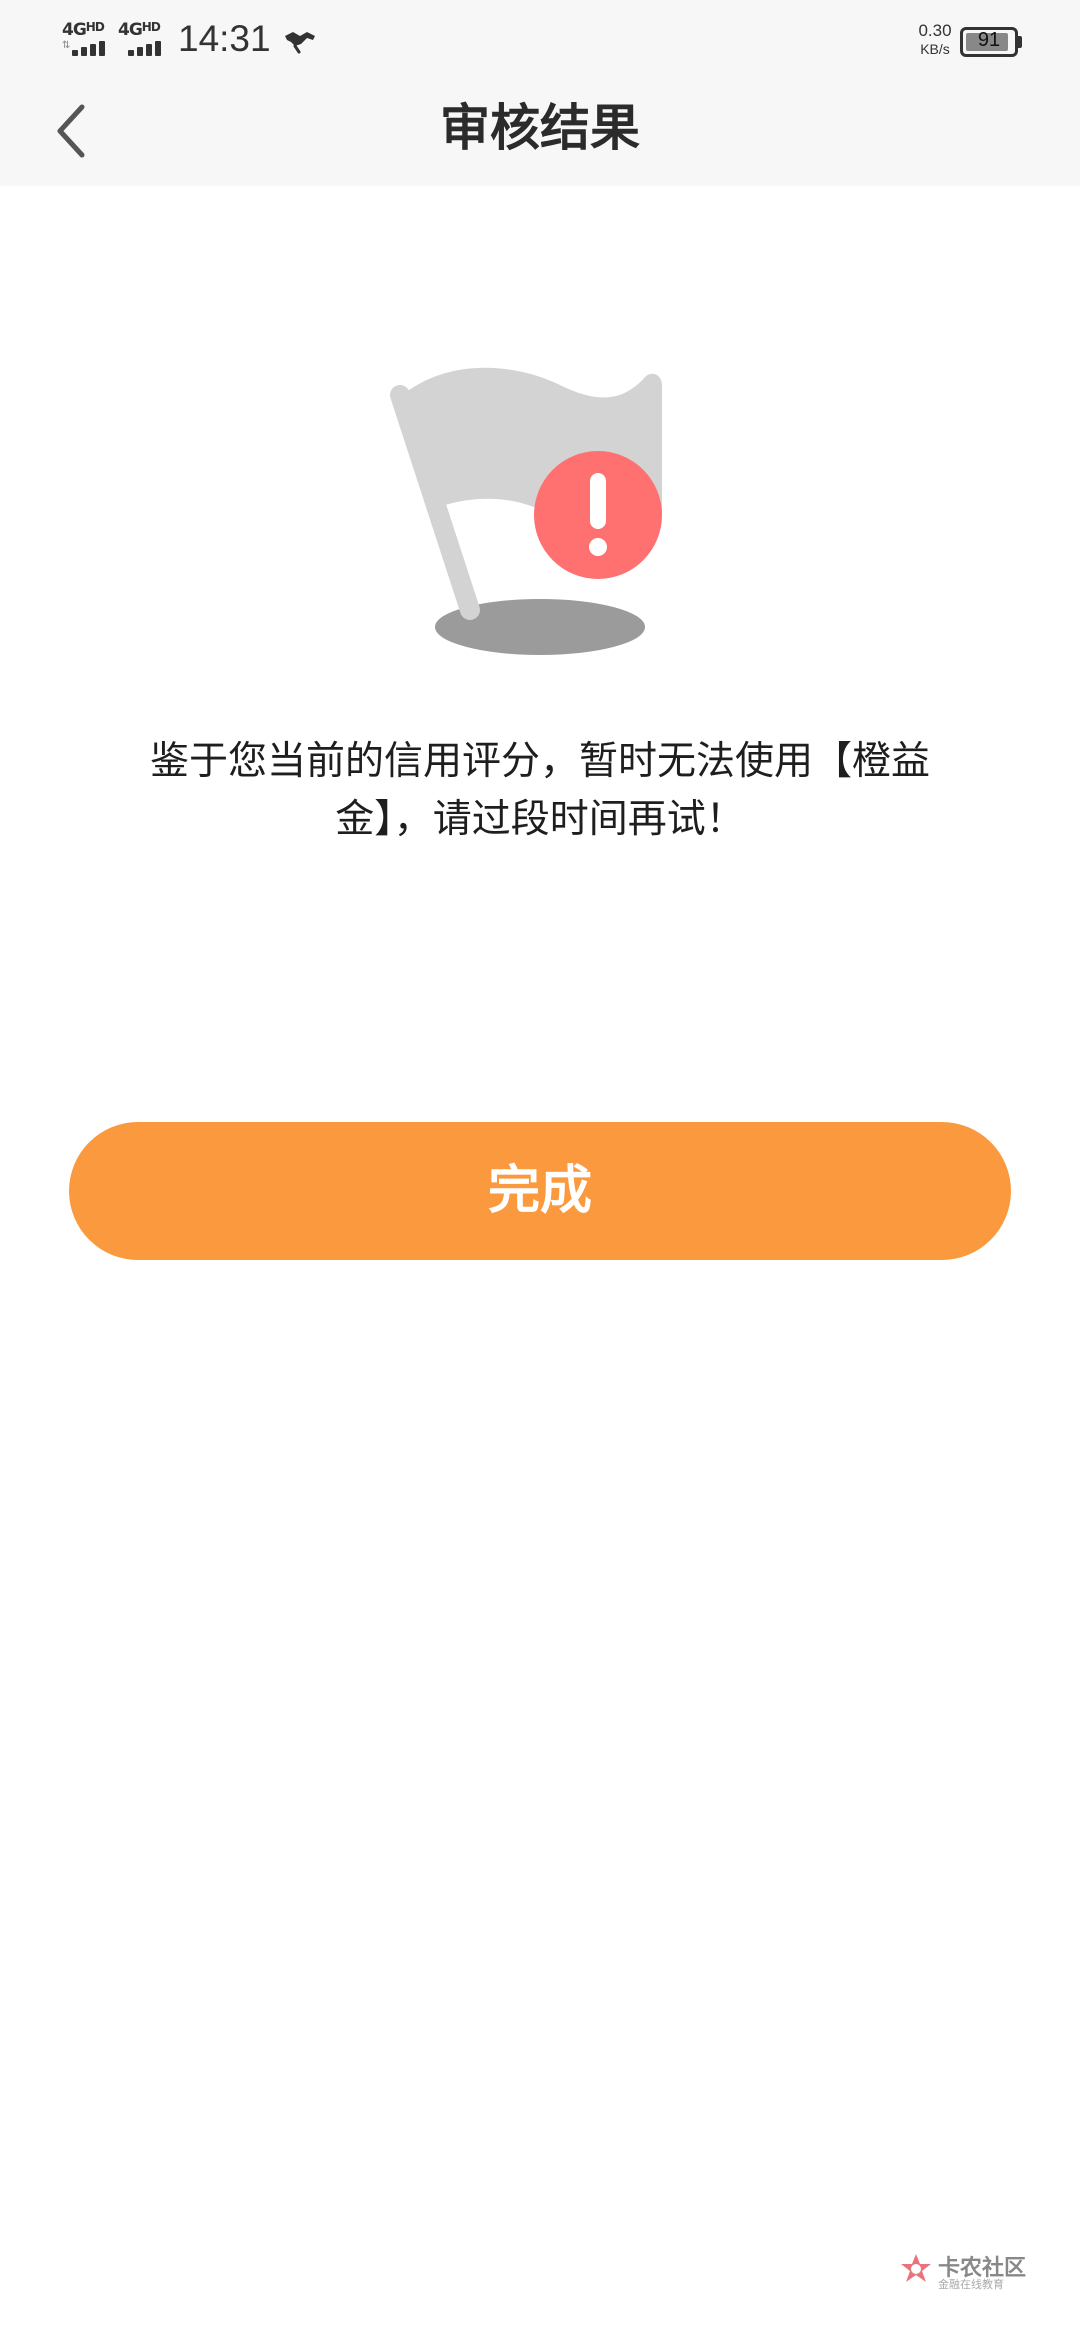 Image resolution: width=1080 pixels, height=2340 pixels. I want to click on data-arrows-icon: ⇅, so click(66, 45).